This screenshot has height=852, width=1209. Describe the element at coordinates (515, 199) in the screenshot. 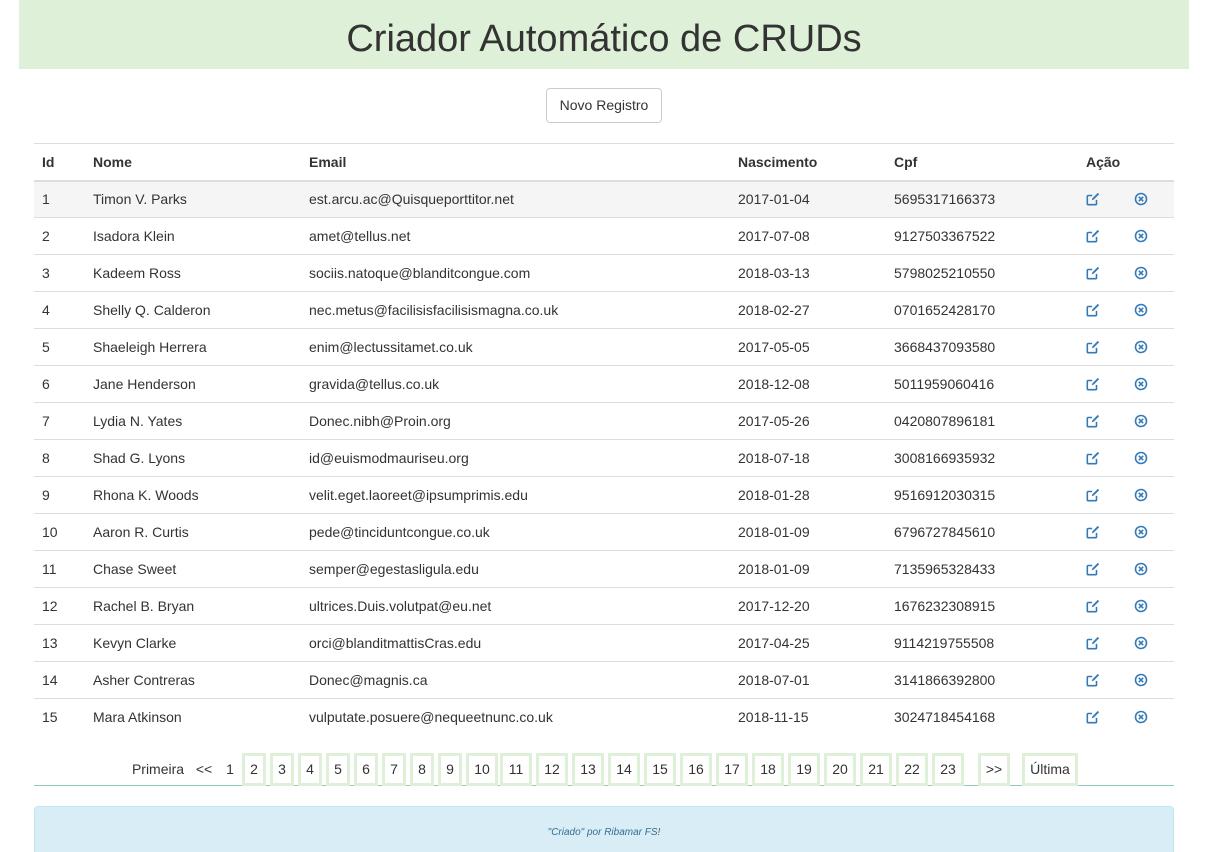

I see `cell-email: est.arcu.ac@Quisqueporttitor.net` at that location.